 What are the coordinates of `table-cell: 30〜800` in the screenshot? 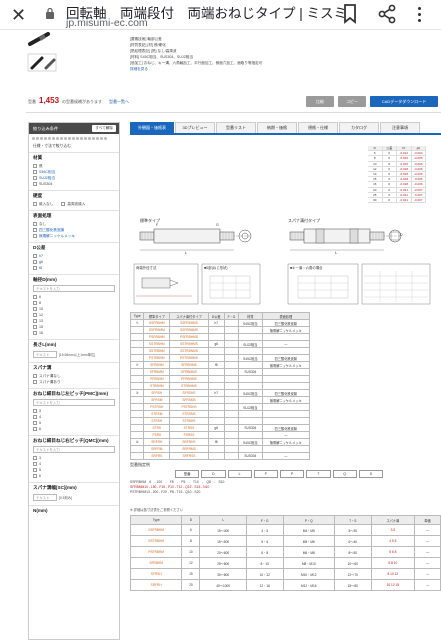 It's located at (223, 574).